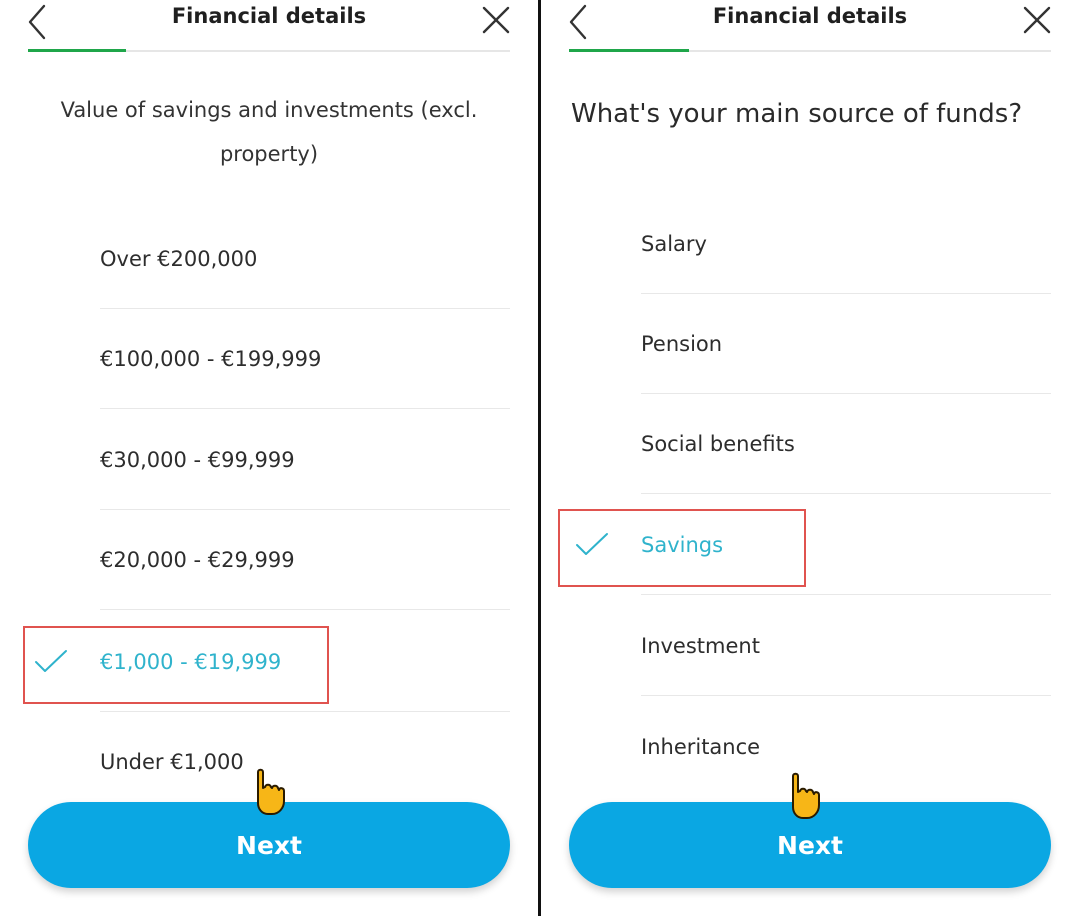  I want to click on option-over-200000: Over €200,000, so click(305, 259).